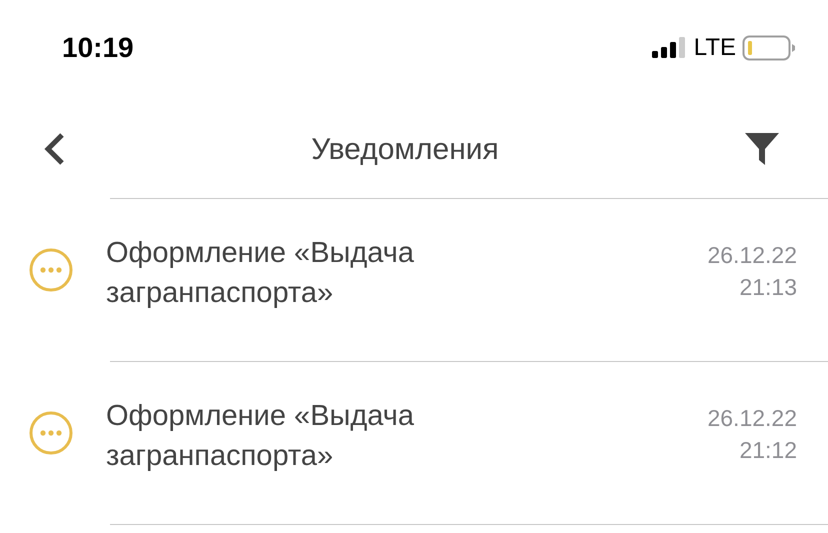 The height and width of the screenshot is (533, 828). I want to click on notification-time: 21:12, so click(768, 450).